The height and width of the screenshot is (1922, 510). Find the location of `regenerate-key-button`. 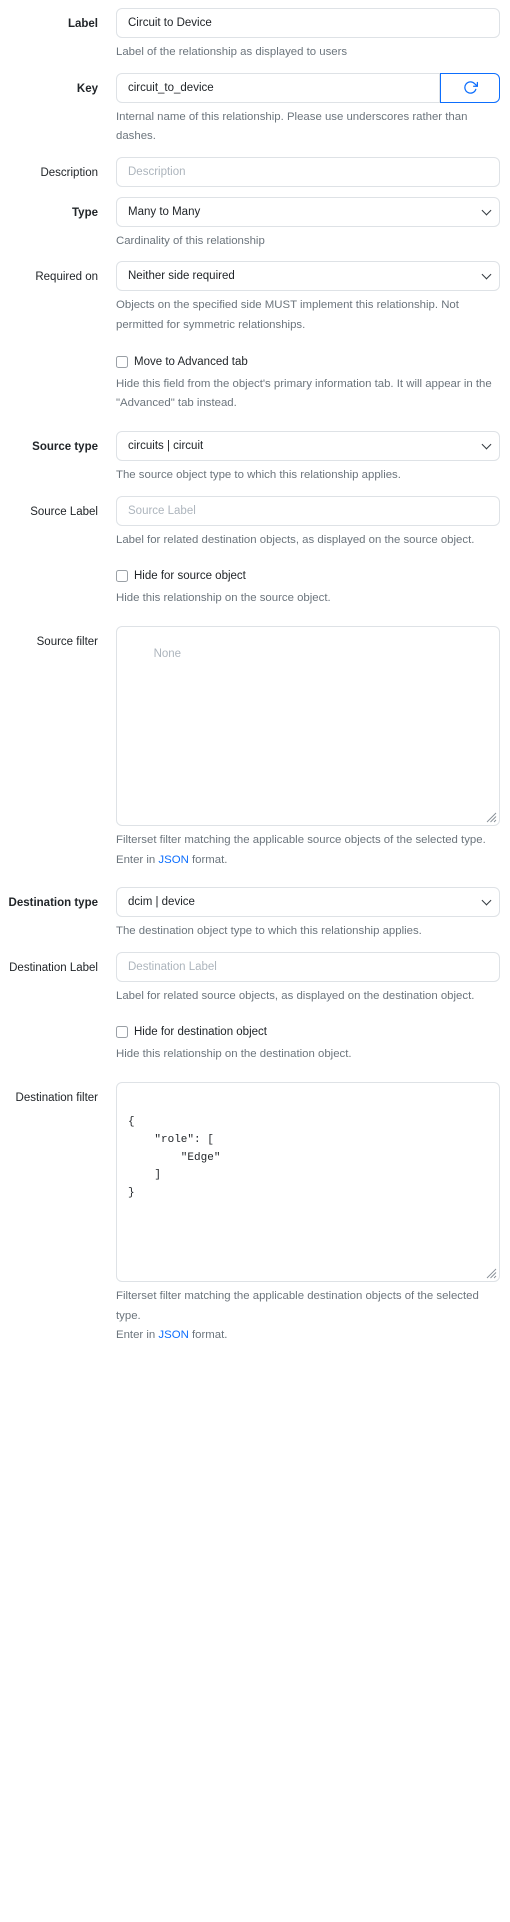

regenerate-key-button is located at coordinates (470, 87).